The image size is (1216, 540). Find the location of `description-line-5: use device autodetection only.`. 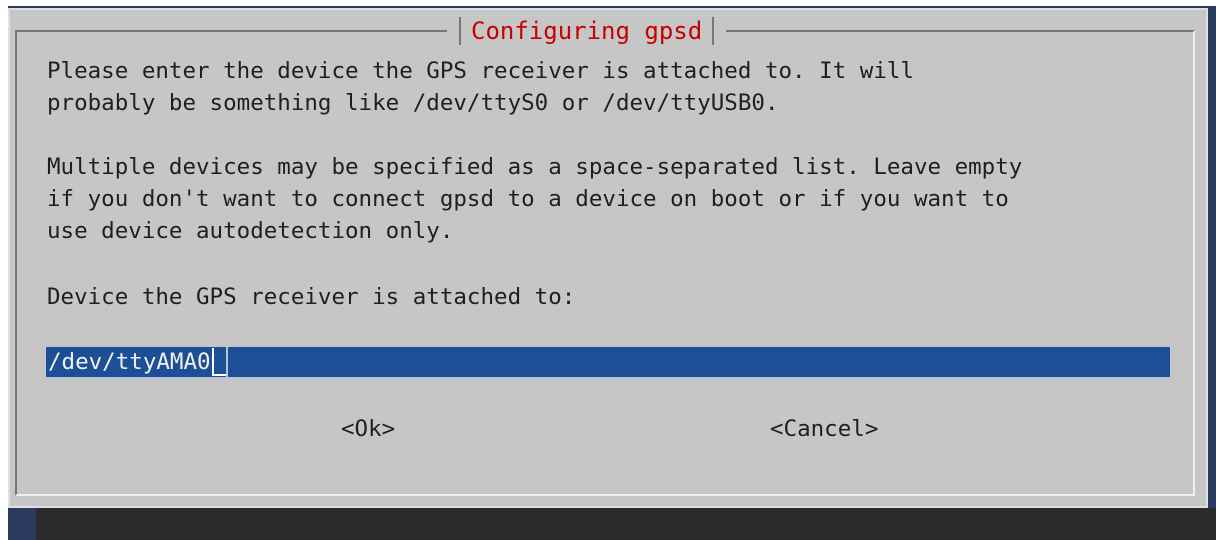

description-line-5: use device autodetection only. is located at coordinates (250, 231).